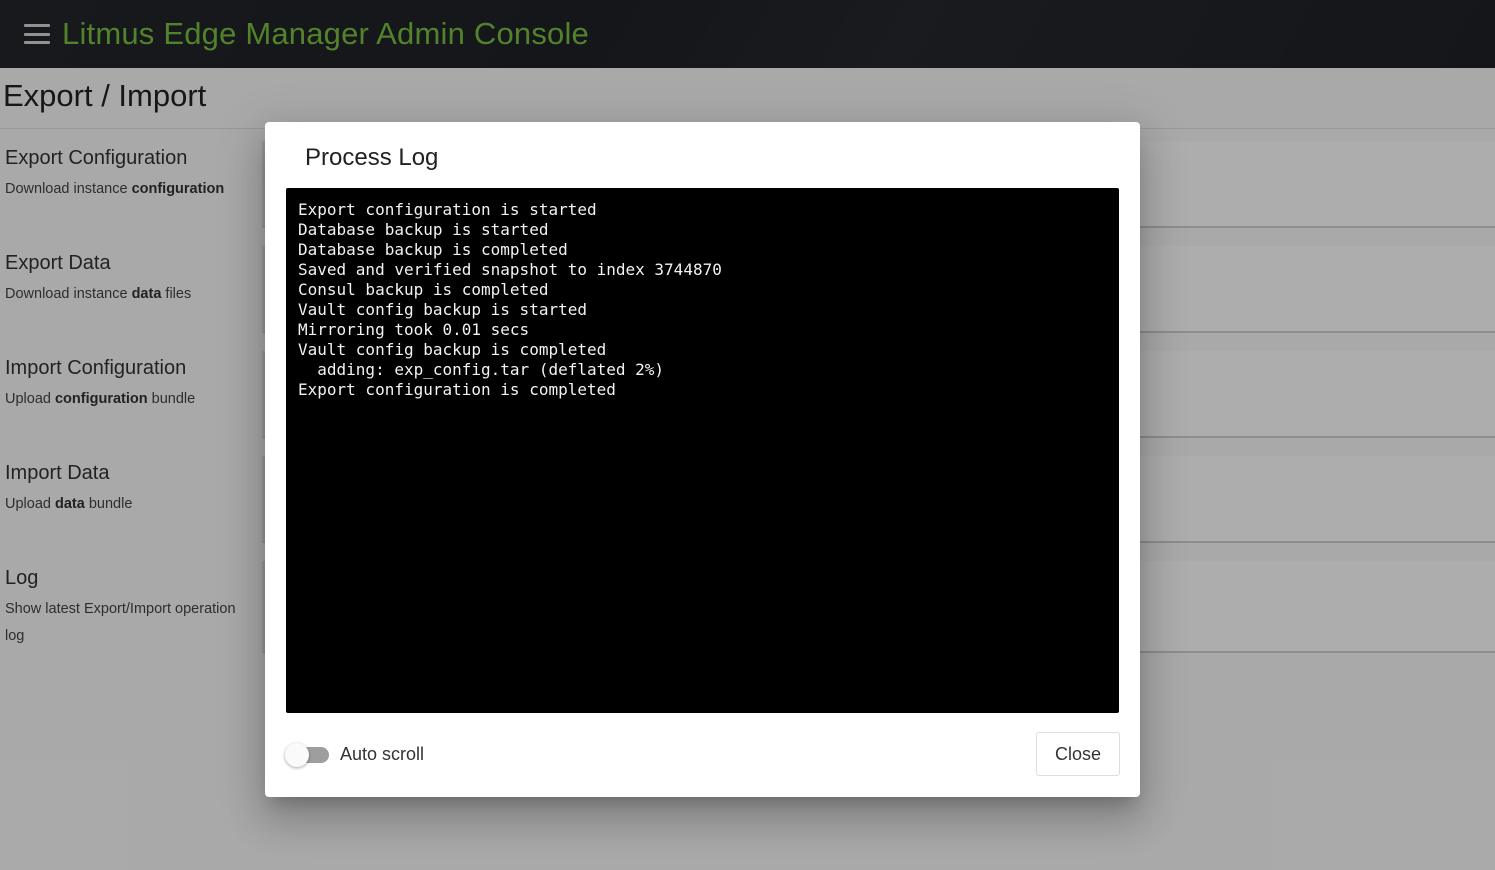 The image size is (1495, 870). I want to click on log-line: Export configuration is started, so click(447, 209).